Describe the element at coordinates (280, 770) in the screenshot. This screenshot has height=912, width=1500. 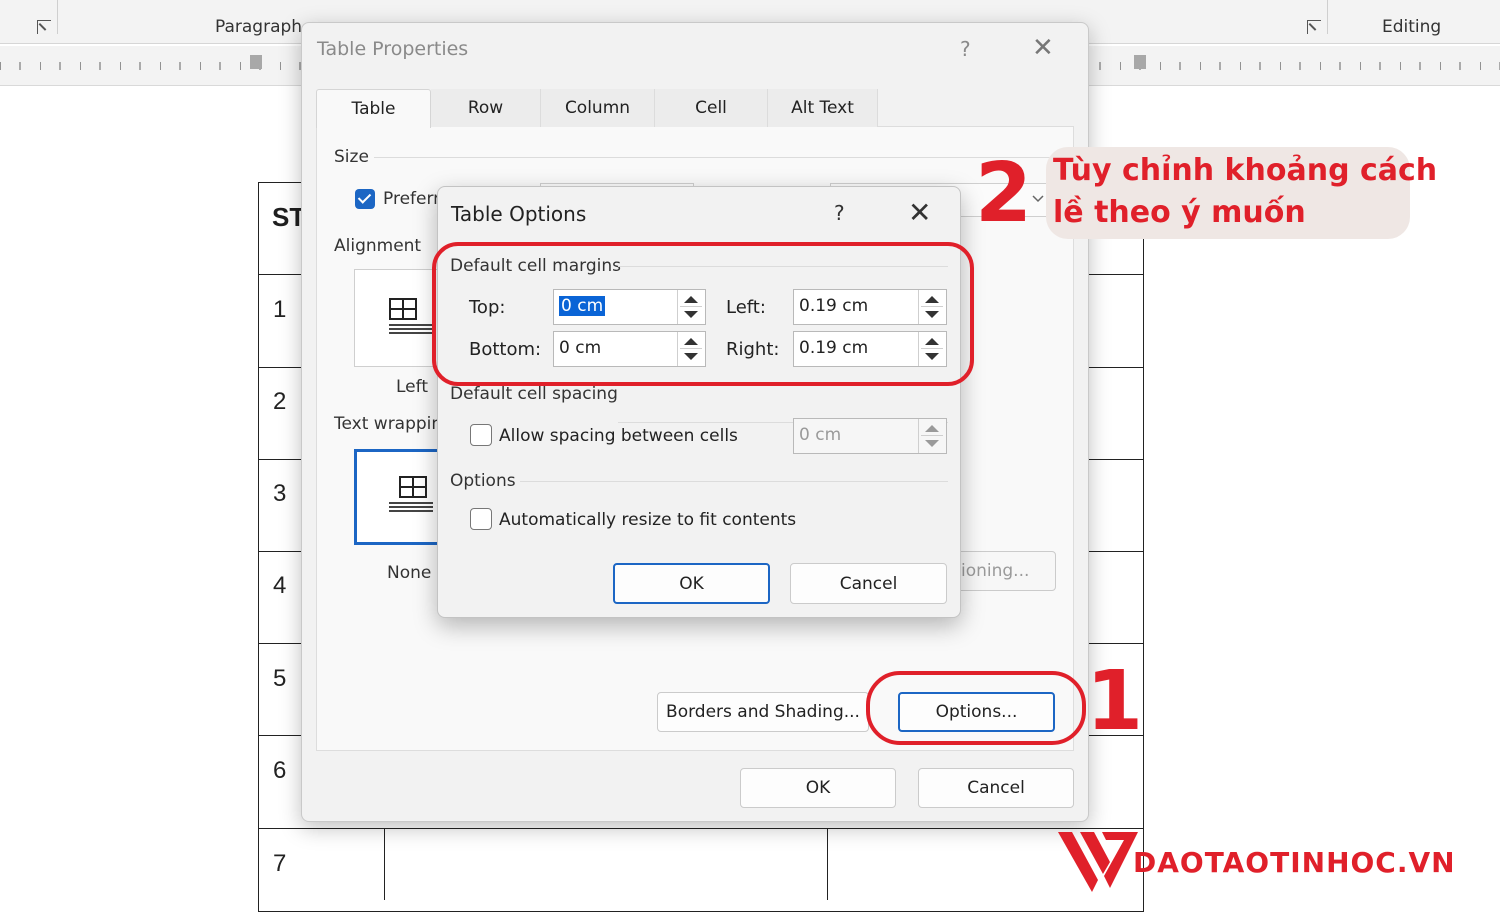
I see `row-number: 6` at that location.